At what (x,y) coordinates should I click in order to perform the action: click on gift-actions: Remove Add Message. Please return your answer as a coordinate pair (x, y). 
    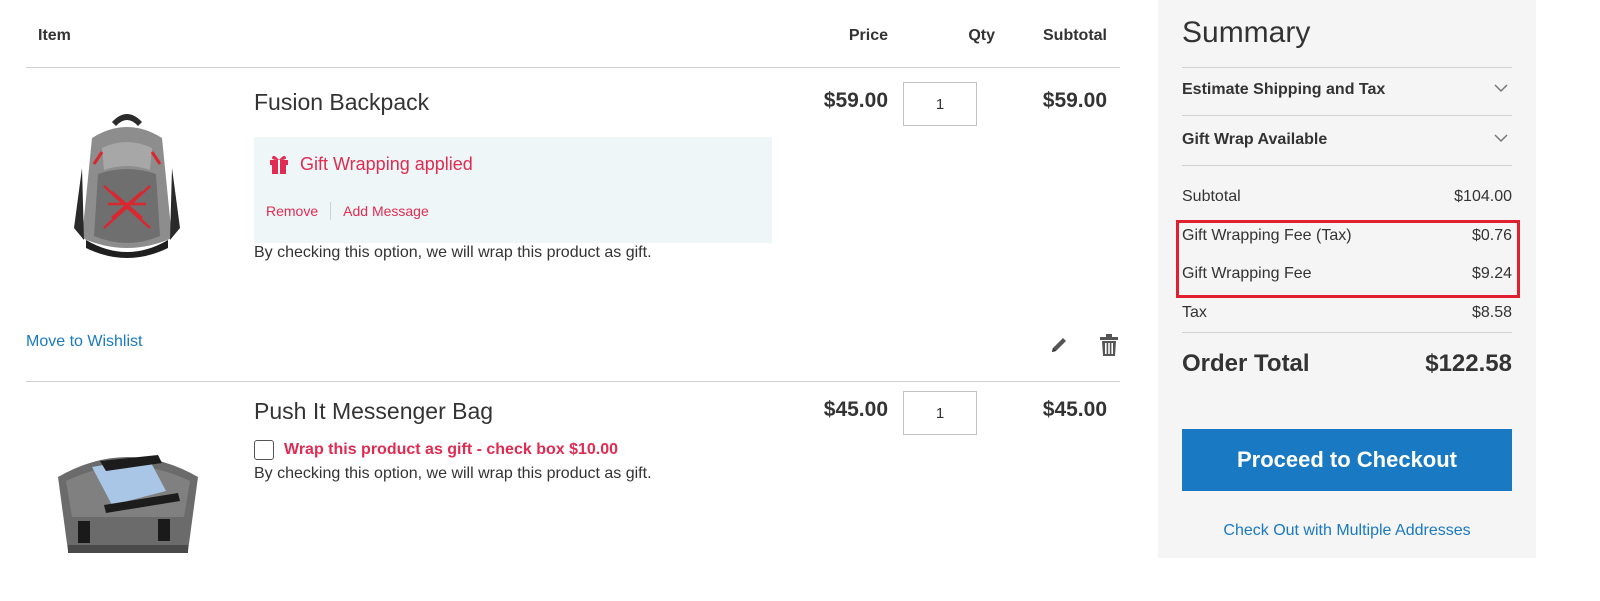
    Looking at the image, I should click on (347, 211).